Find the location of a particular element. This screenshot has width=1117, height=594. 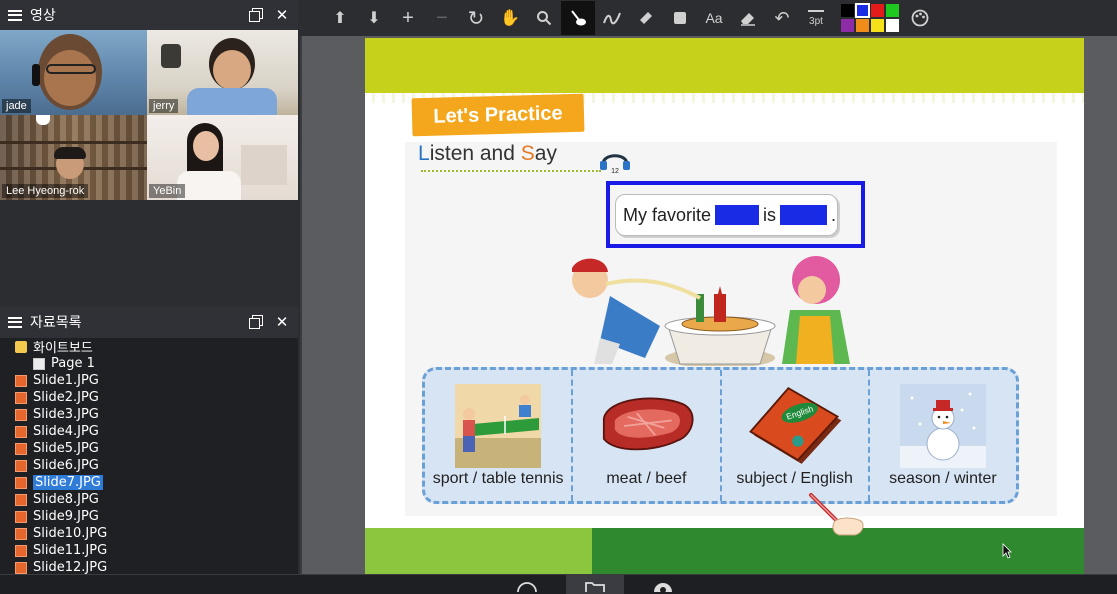

title-underline is located at coordinates (511, 171).